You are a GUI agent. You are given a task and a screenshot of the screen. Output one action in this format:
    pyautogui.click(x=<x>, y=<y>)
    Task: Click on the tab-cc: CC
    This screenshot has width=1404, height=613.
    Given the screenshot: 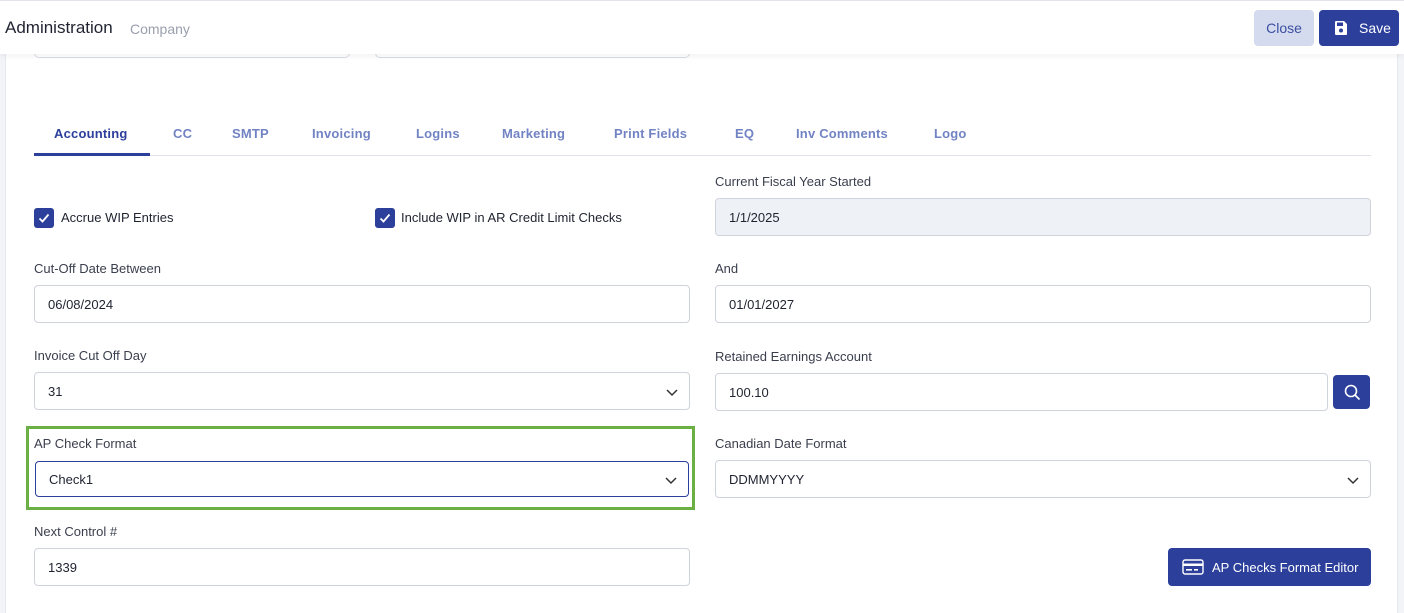 What is the action you would take?
    pyautogui.click(x=182, y=133)
    